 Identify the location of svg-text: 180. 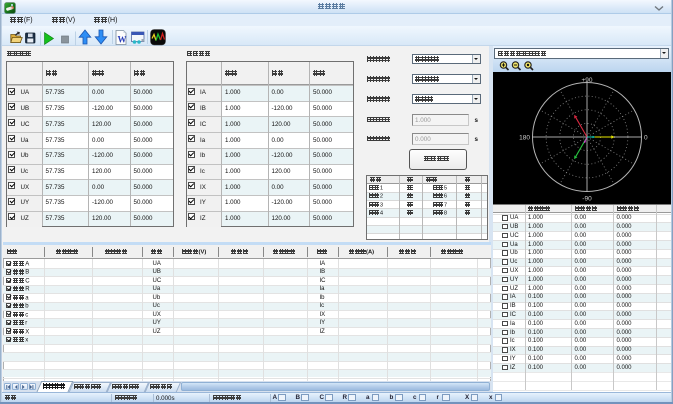
(524, 137).